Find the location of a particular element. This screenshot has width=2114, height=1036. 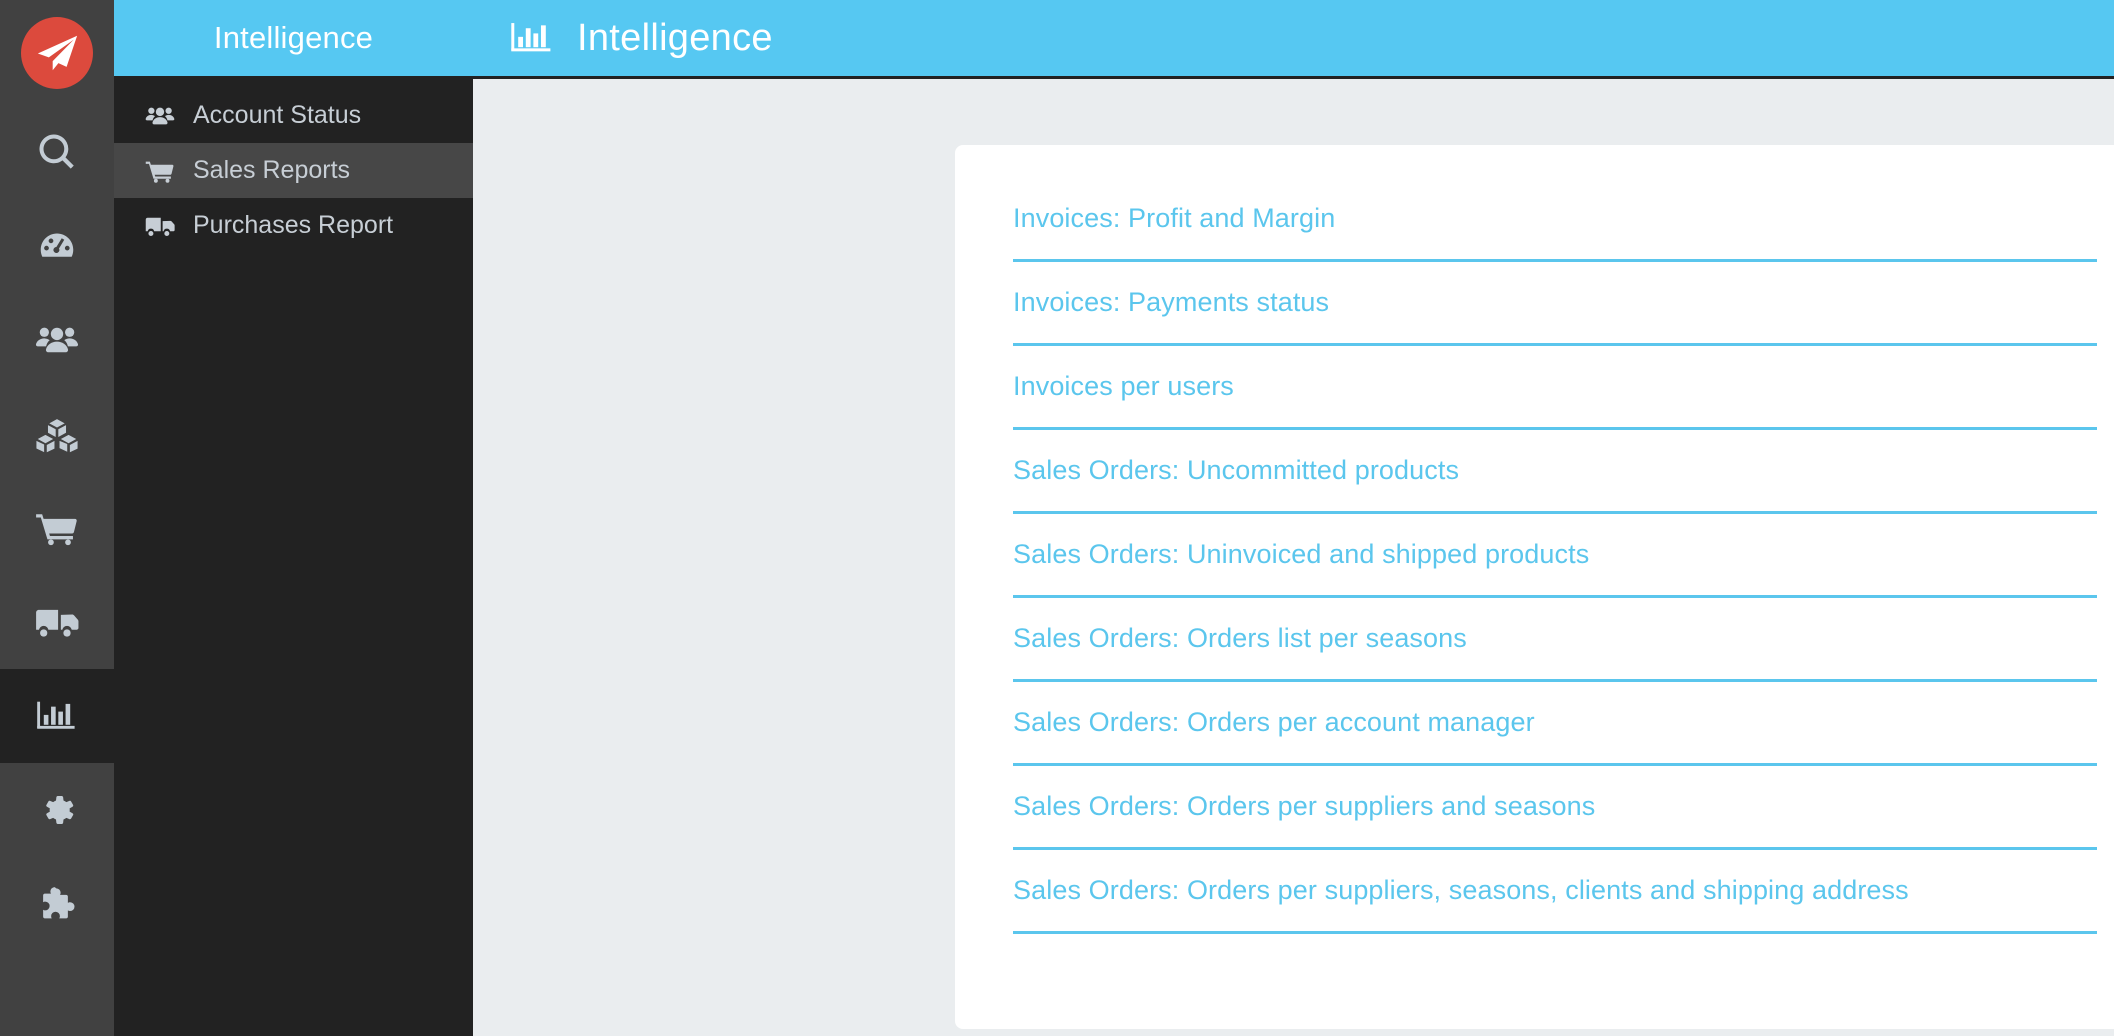

rail-item-sales is located at coordinates (57, 528).